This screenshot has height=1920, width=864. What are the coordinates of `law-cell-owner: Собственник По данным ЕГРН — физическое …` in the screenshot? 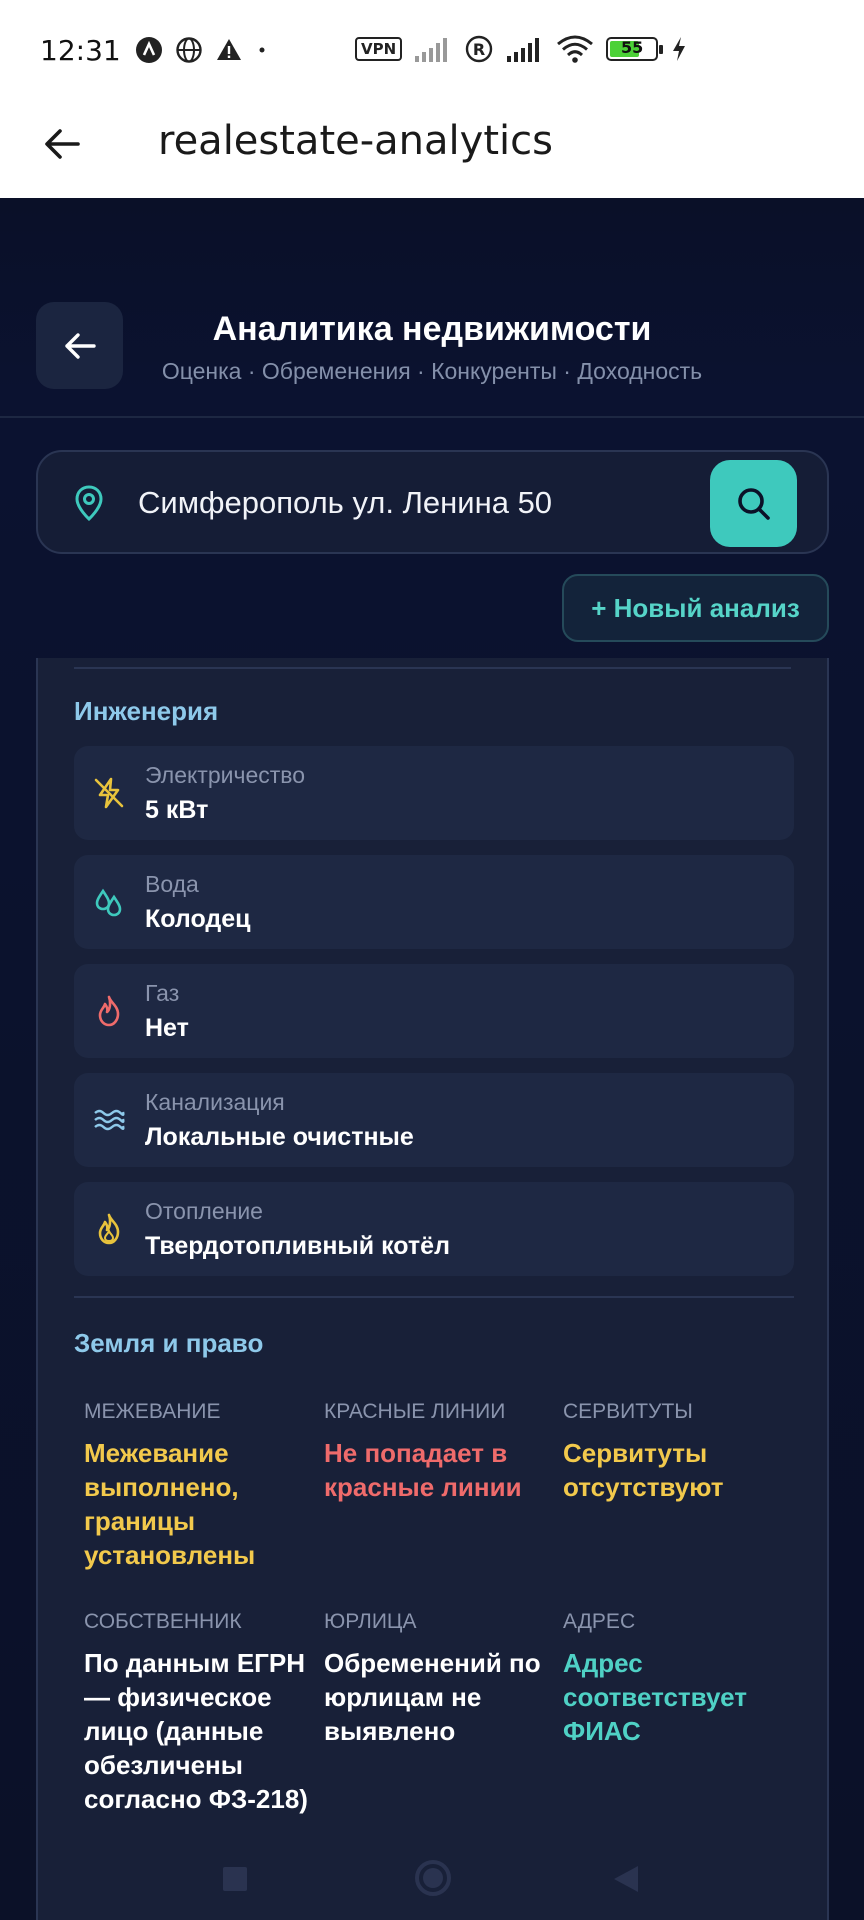 It's located at (196, 1713).